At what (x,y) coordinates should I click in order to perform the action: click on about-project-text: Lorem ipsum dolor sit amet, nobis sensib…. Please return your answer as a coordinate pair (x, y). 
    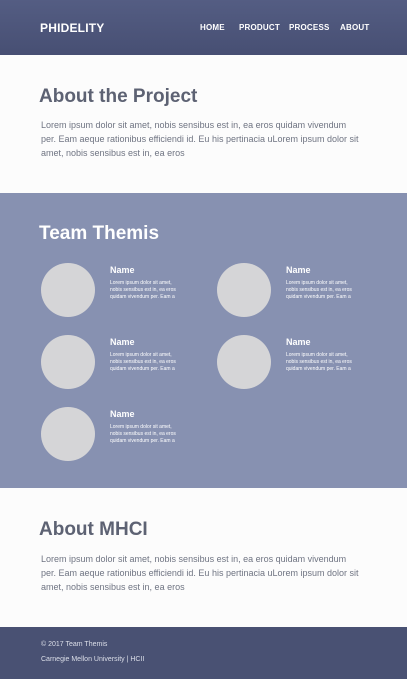
    Looking at the image, I should click on (200, 139).